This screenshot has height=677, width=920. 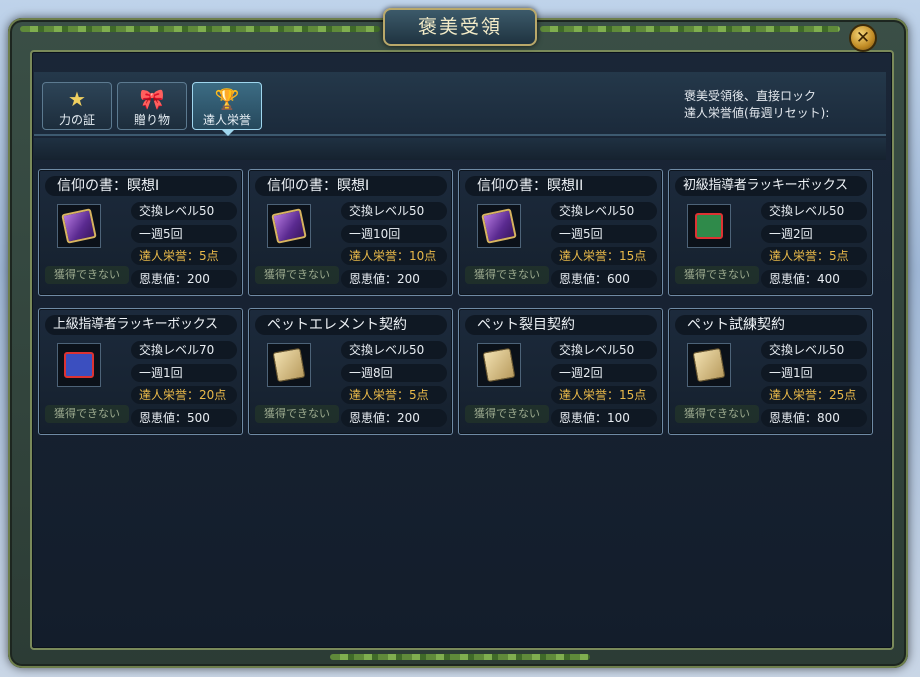 What do you see at coordinates (460, 27) in the screenshot?
I see `window-title: 褒美受領` at bounding box center [460, 27].